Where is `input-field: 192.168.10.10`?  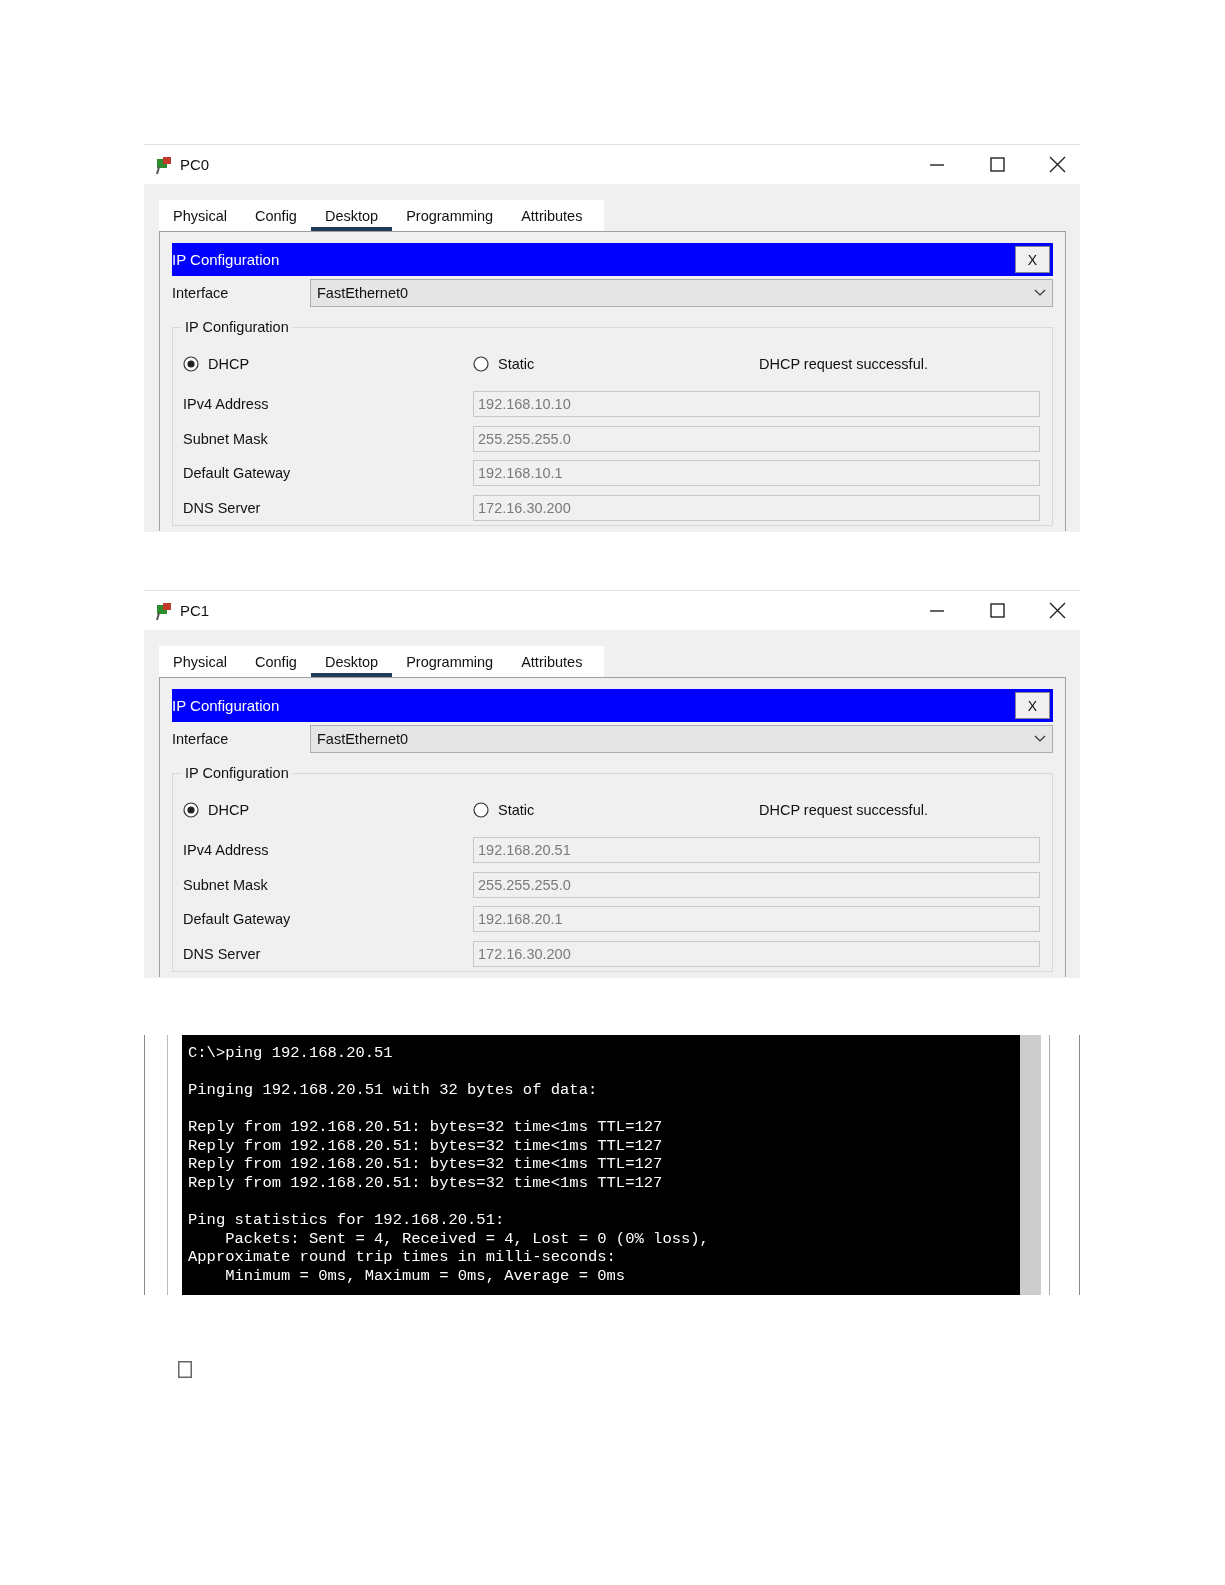 input-field: 192.168.10.10 is located at coordinates (756, 404).